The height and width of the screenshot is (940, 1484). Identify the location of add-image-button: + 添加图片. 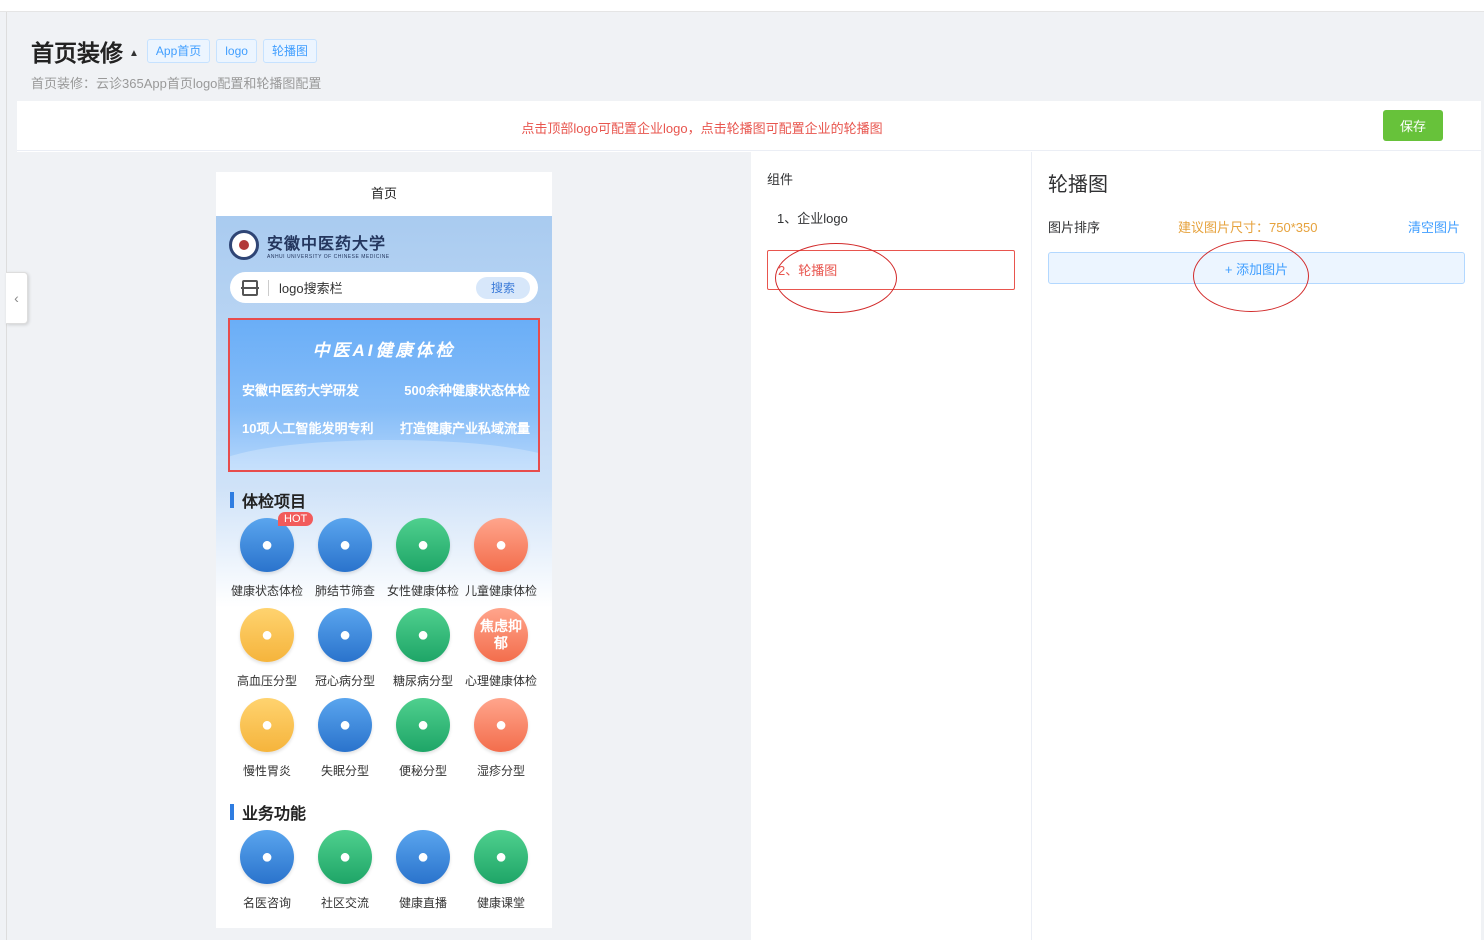
(1256, 268).